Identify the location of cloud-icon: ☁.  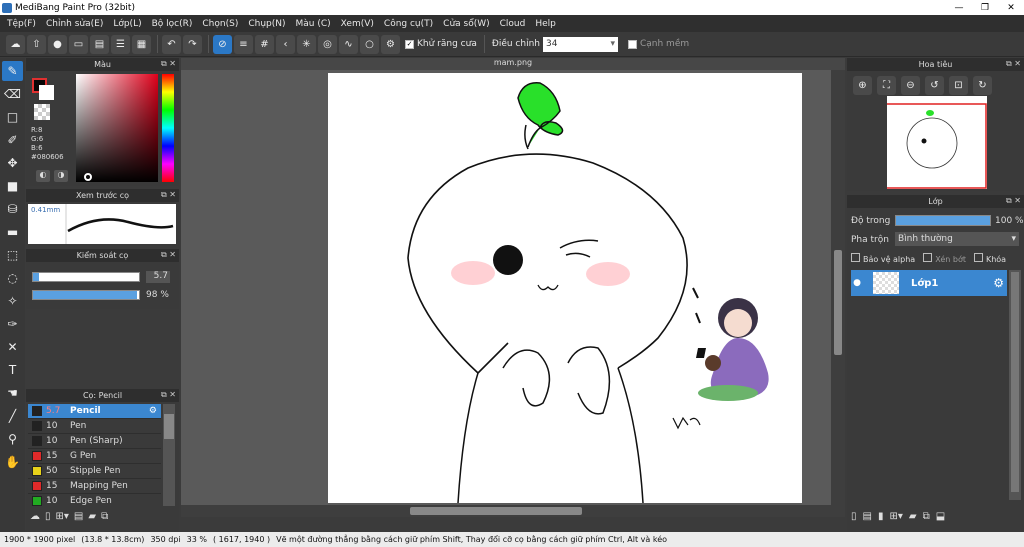
(15, 44).